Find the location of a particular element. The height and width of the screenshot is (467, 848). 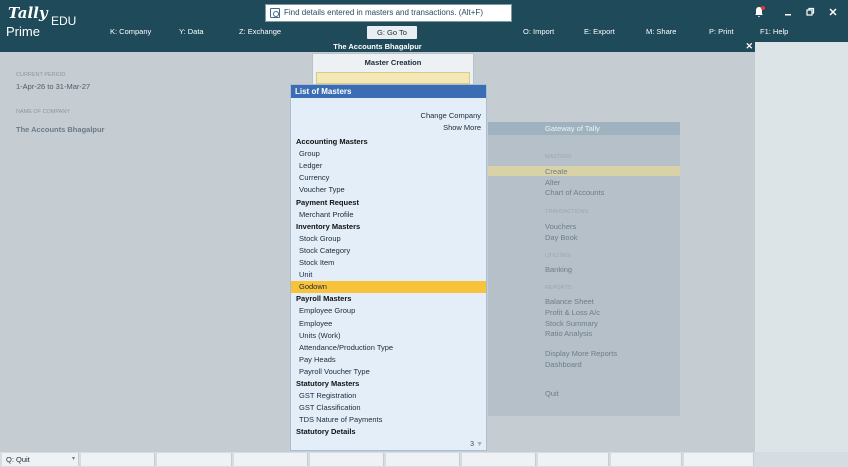

chevron-down-icon: ▾ is located at coordinates (73, 459).